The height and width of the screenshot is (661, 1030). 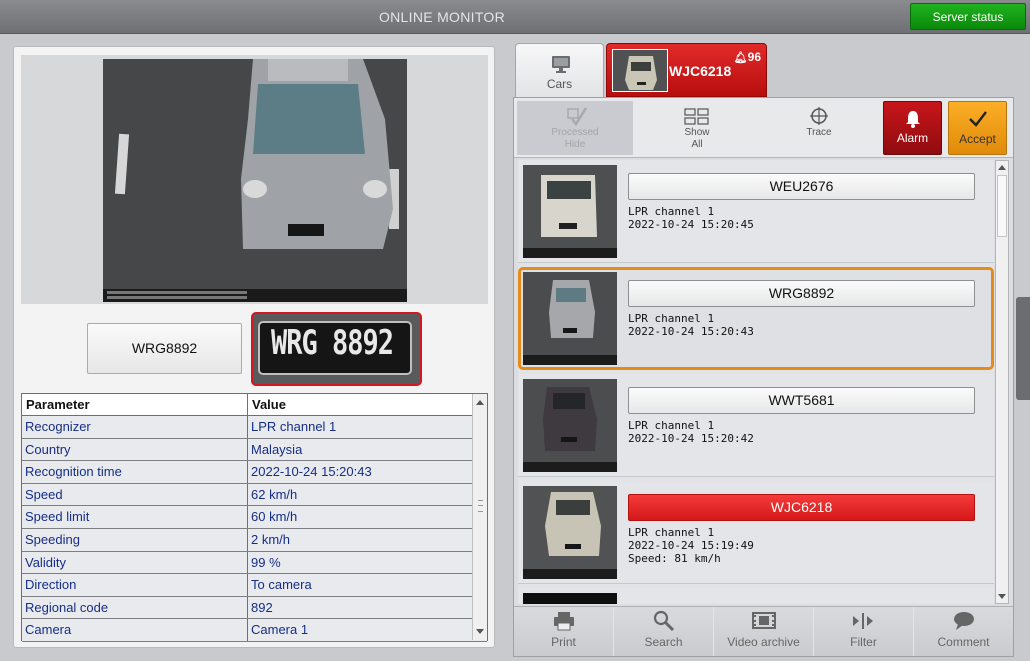 I want to click on alarm-count-value: 96, so click(x=754, y=57).